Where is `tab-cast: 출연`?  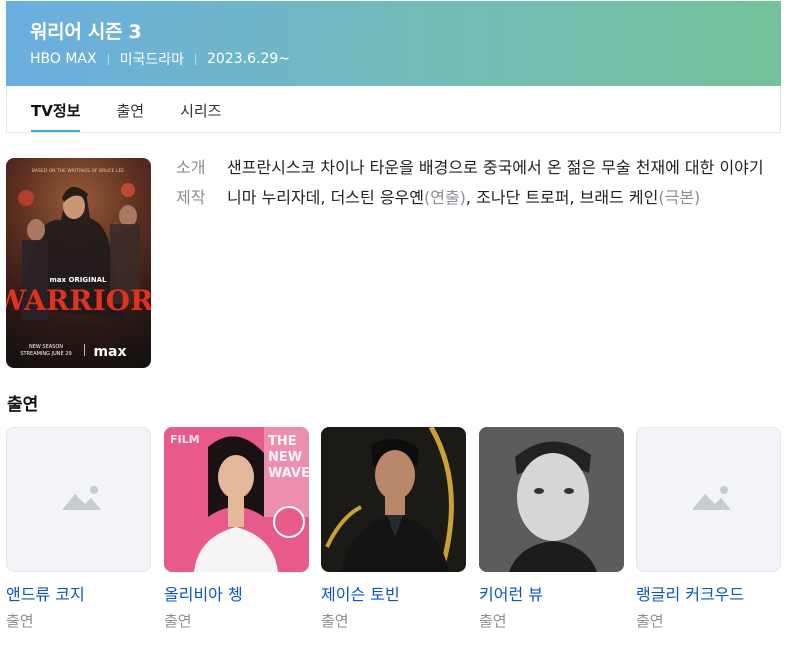
tab-cast: 출연 is located at coordinates (130, 109).